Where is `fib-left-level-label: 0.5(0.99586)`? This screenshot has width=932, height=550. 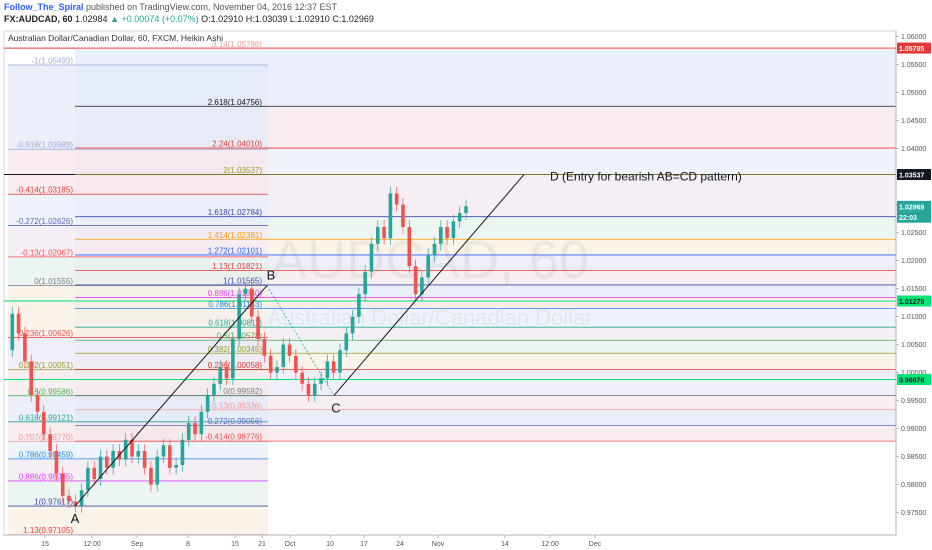
fib-left-level-label: 0.5(0.99586) is located at coordinates (51, 391).